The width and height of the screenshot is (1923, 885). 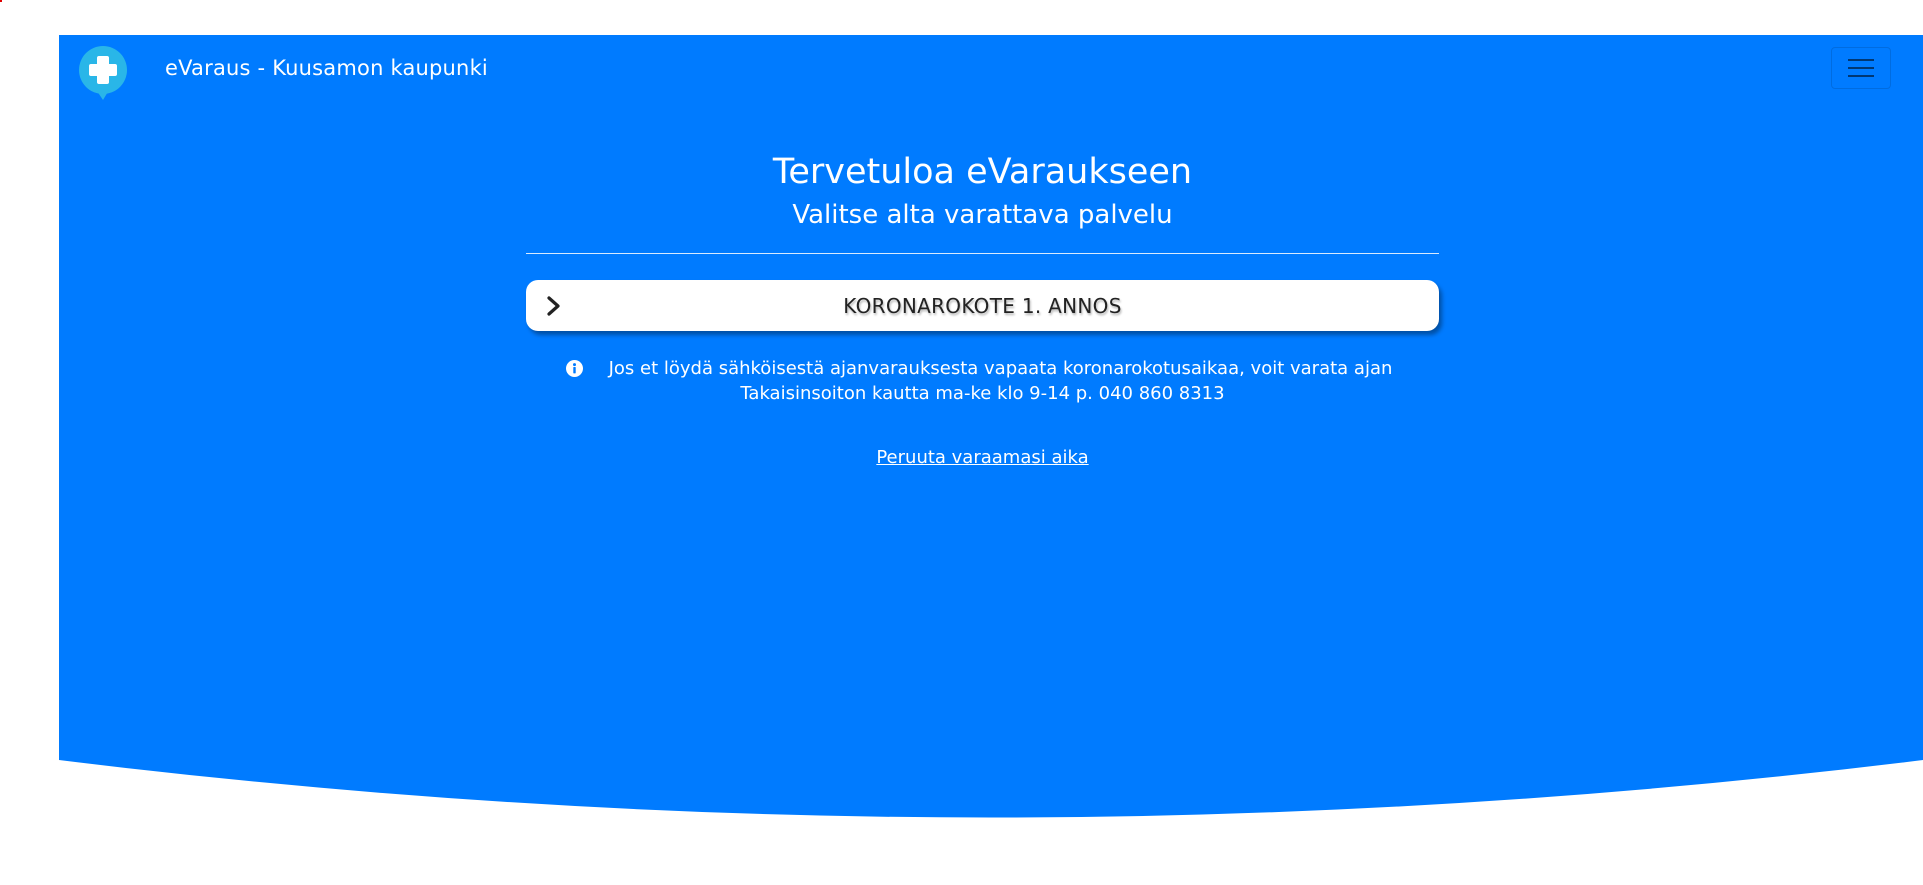 I want to click on hamburger-menu-button, so click(x=1861, y=68).